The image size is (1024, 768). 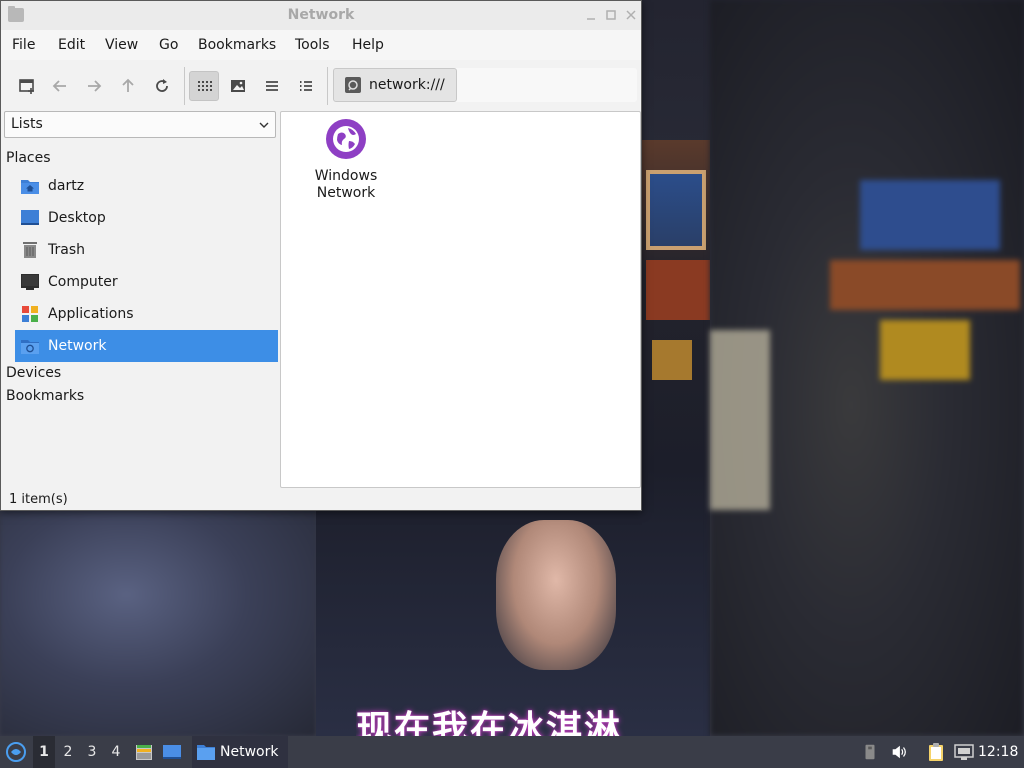 What do you see at coordinates (146, 186) in the screenshot?
I see `sidebar-item-dartz: dartz` at bounding box center [146, 186].